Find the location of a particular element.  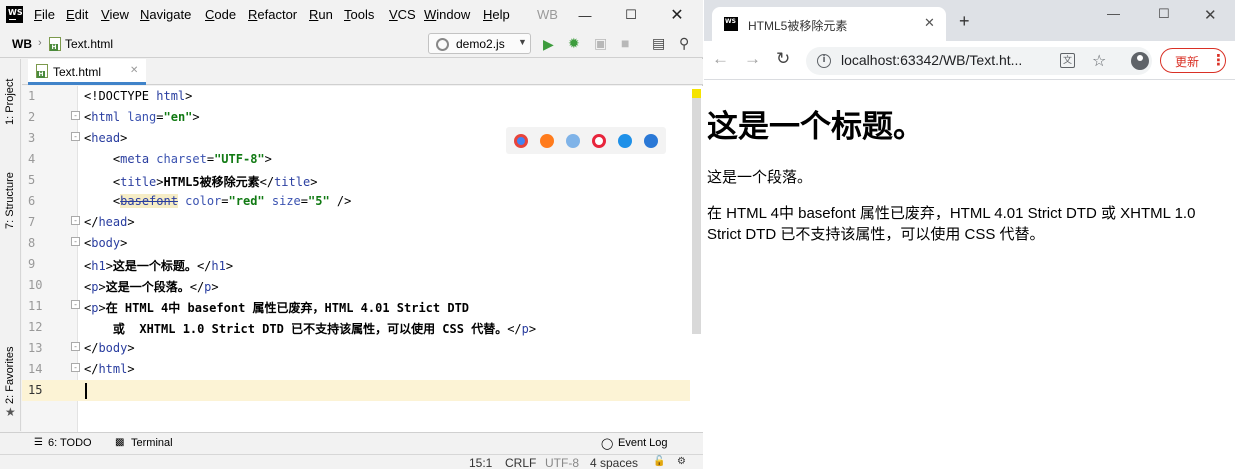

forward-icon: → is located at coordinates (752, 59).